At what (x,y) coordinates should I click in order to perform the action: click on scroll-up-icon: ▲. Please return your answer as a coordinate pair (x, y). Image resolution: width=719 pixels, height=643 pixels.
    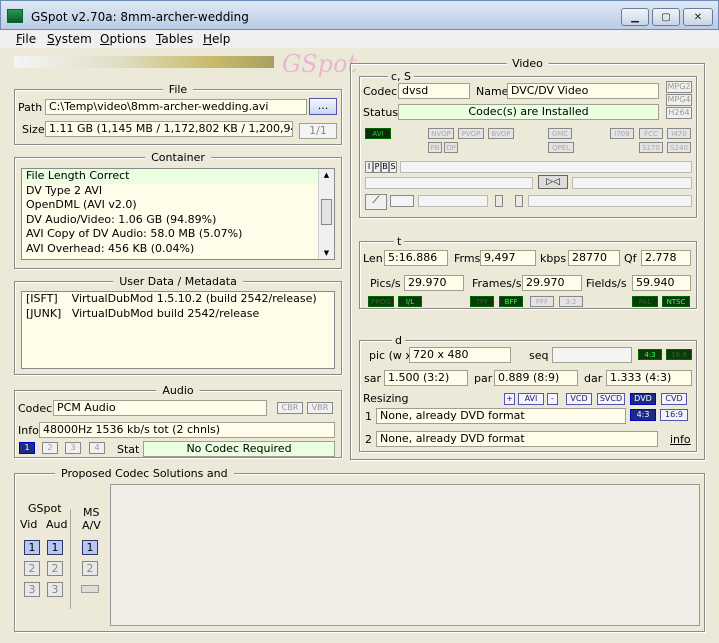
    Looking at the image, I should click on (326, 175).